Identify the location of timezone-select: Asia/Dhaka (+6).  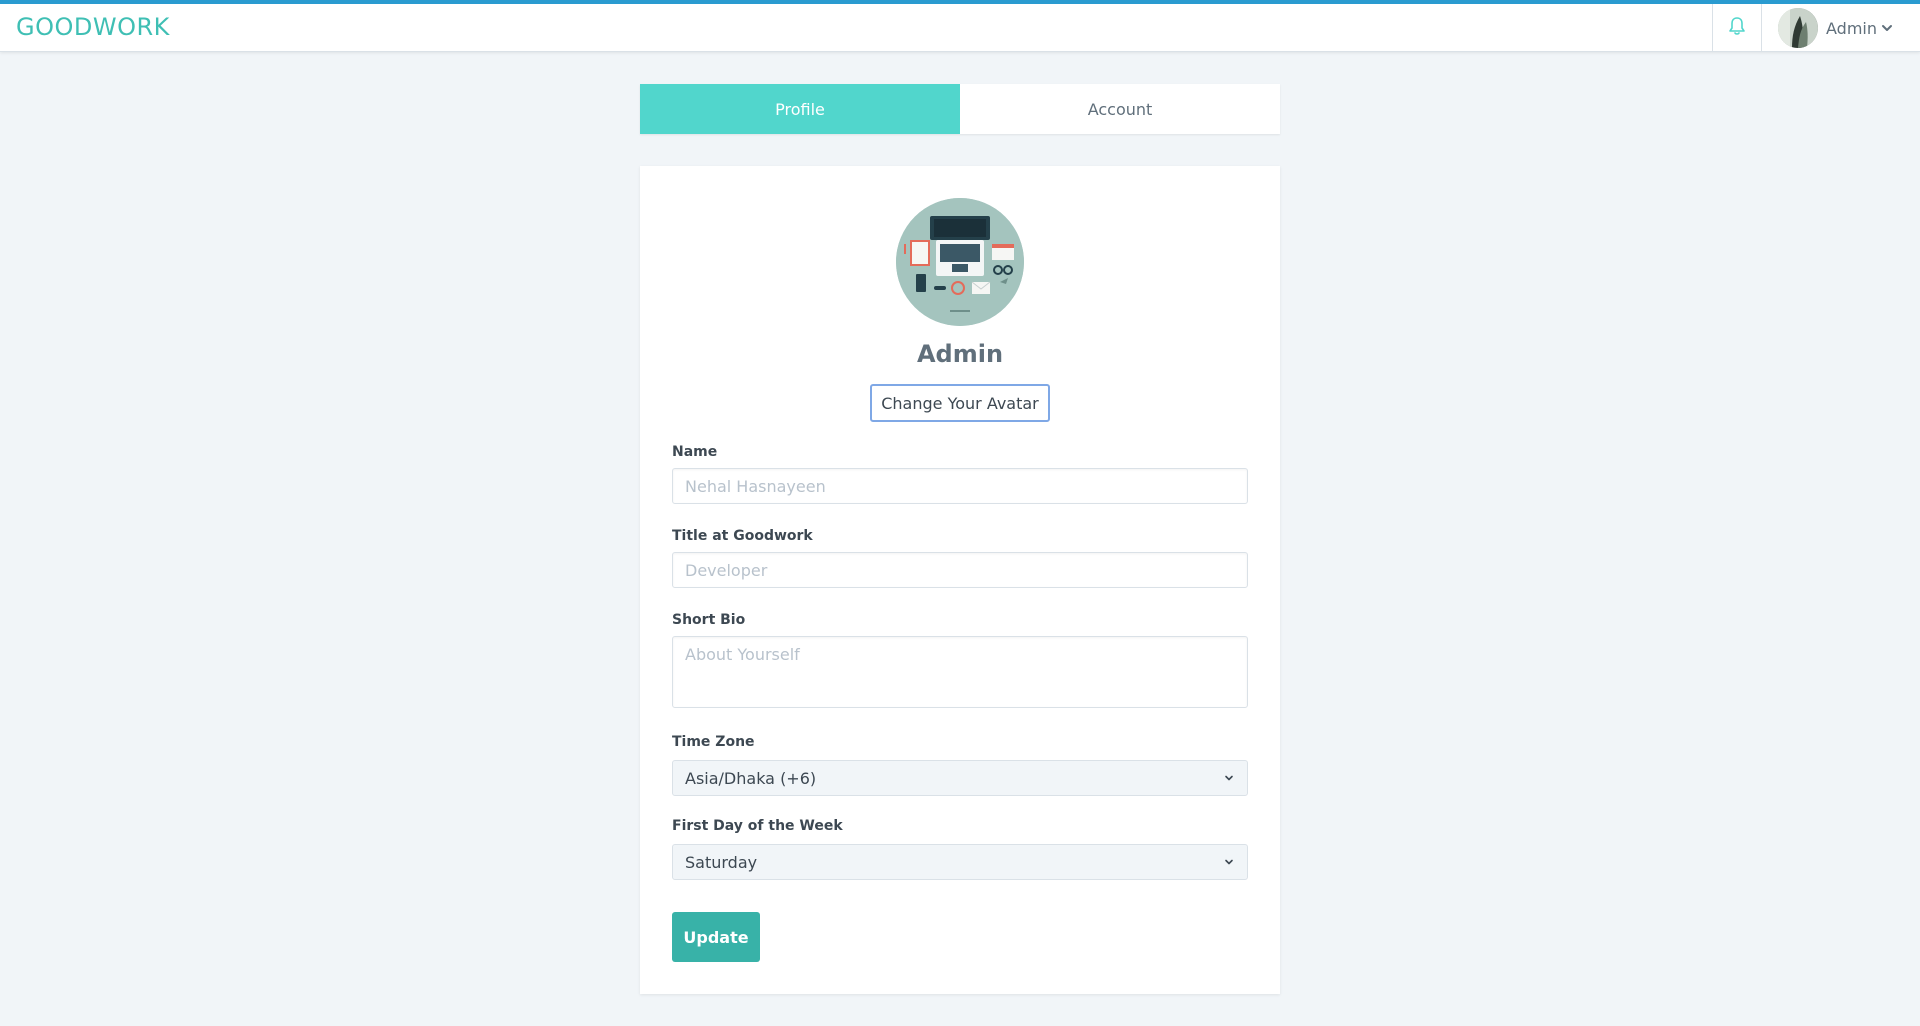
(960, 778).